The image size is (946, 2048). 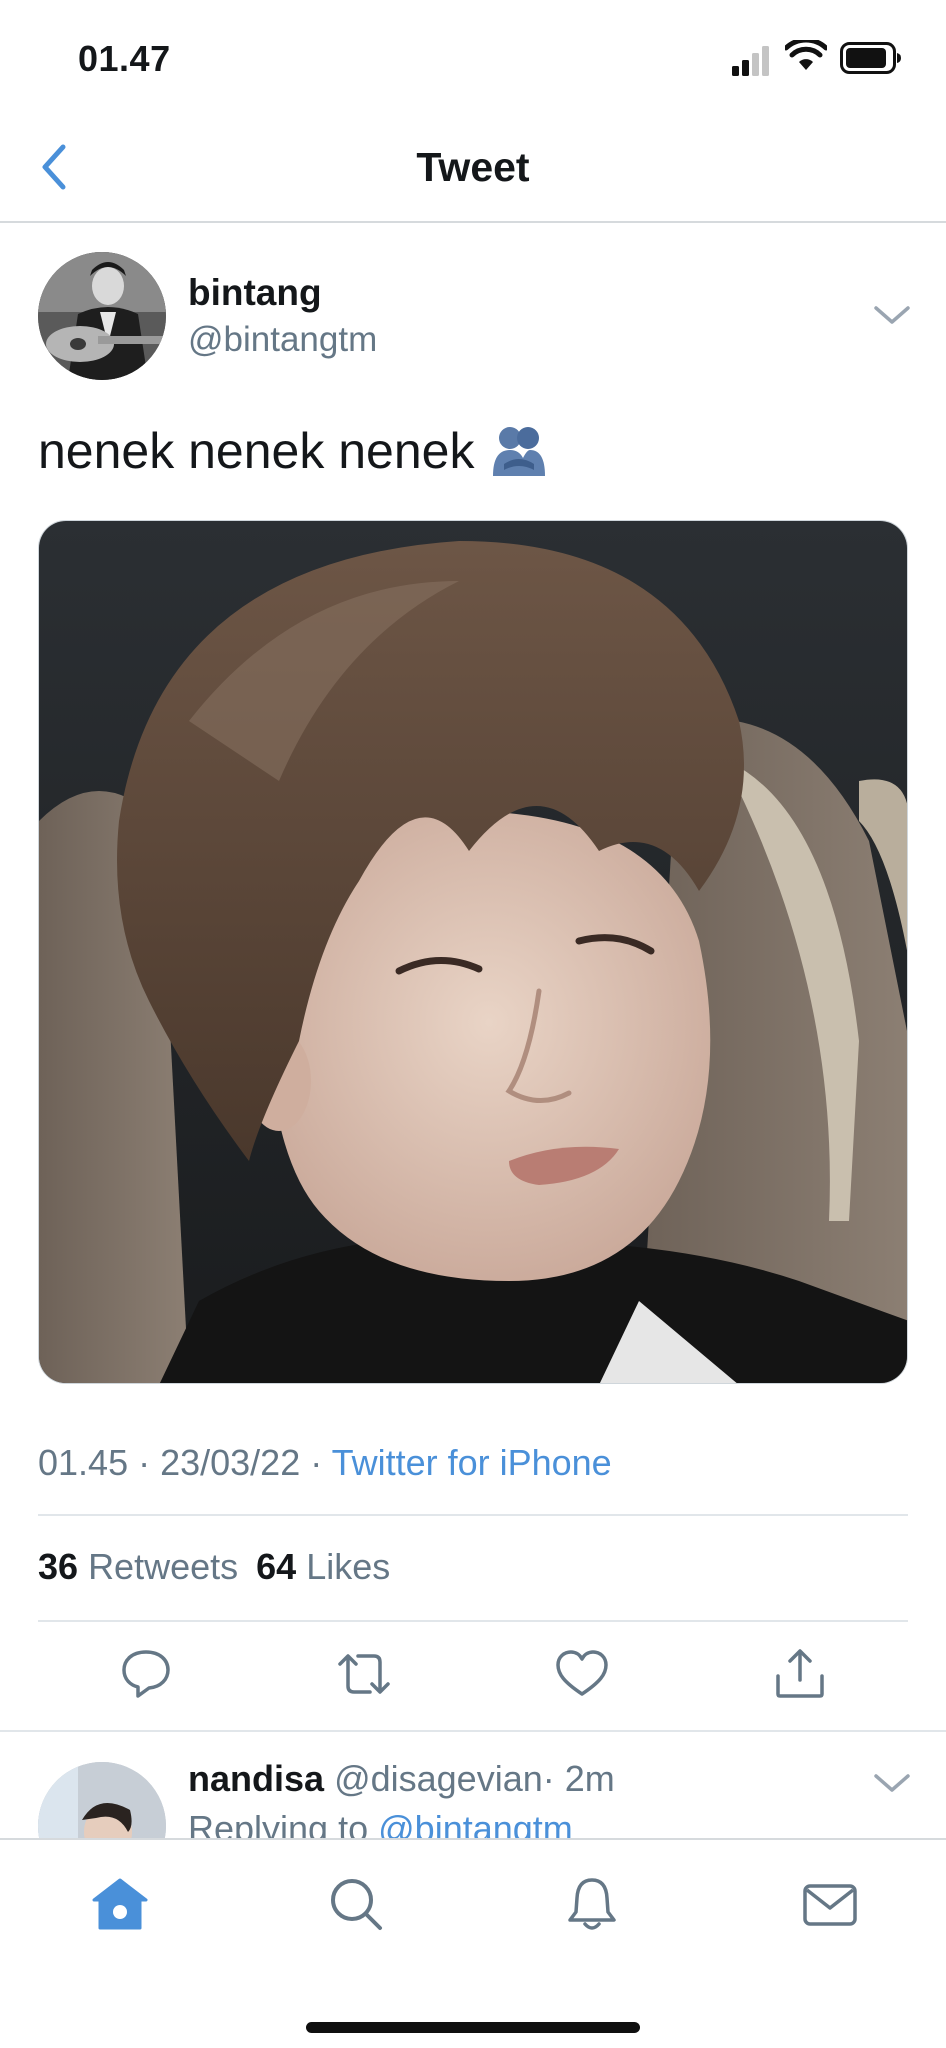 I want to click on status-time: 01.47, so click(x=124, y=58).